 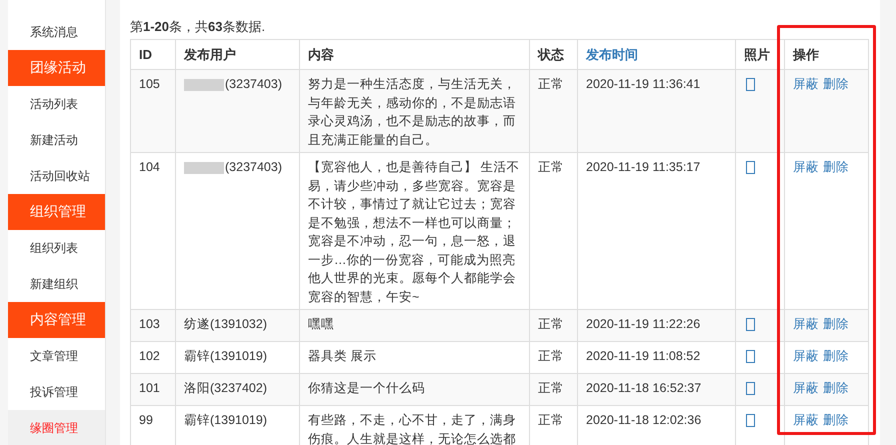 What do you see at coordinates (238, 55) in the screenshot?
I see `column-header: 发布用户` at bounding box center [238, 55].